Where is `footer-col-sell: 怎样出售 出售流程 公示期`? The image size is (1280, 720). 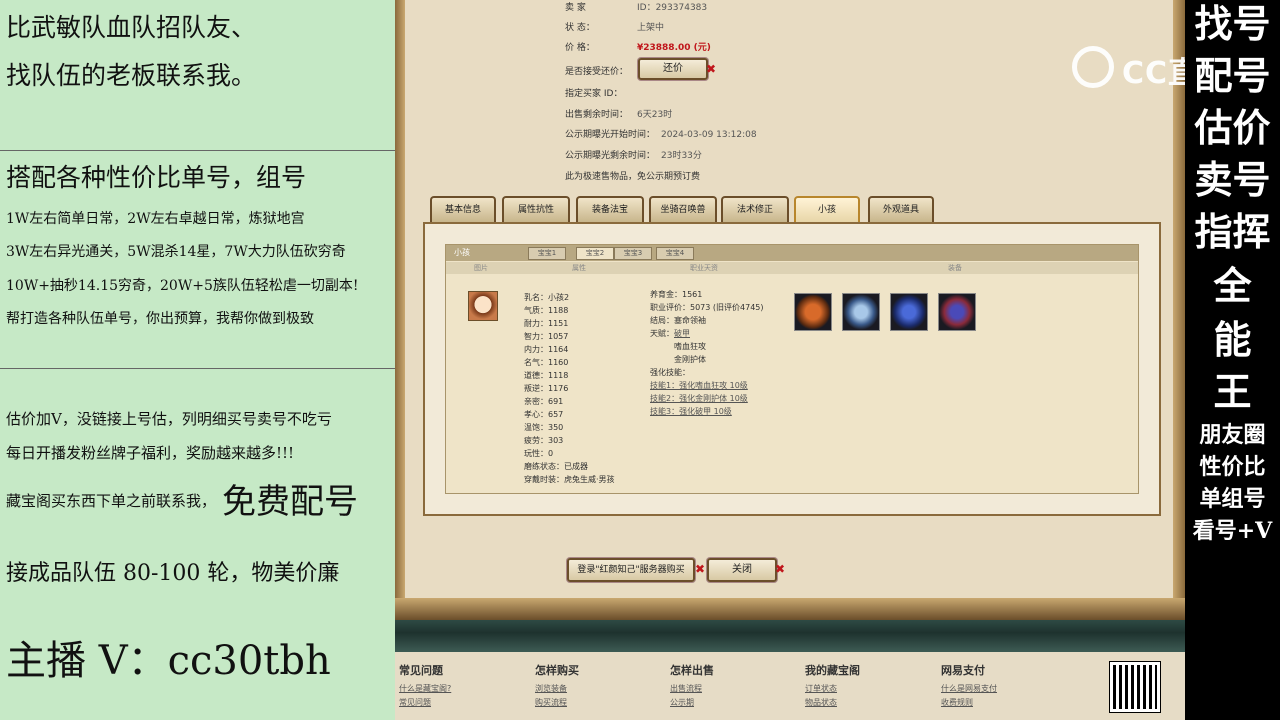 footer-col-sell: 怎样出售 出售流程 公示期 is located at coordinates (692, 686).